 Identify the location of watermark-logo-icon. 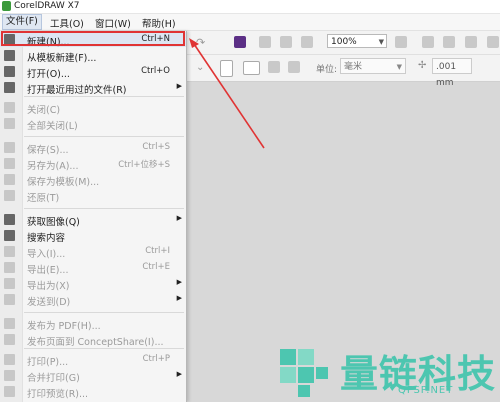
(304, 373).